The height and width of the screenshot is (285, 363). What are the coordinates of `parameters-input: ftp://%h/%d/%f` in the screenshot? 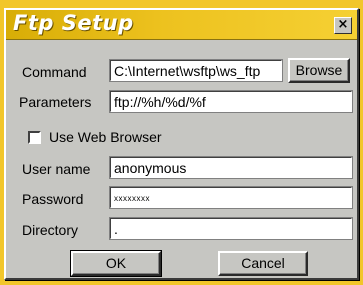 It's located at (231, 101).